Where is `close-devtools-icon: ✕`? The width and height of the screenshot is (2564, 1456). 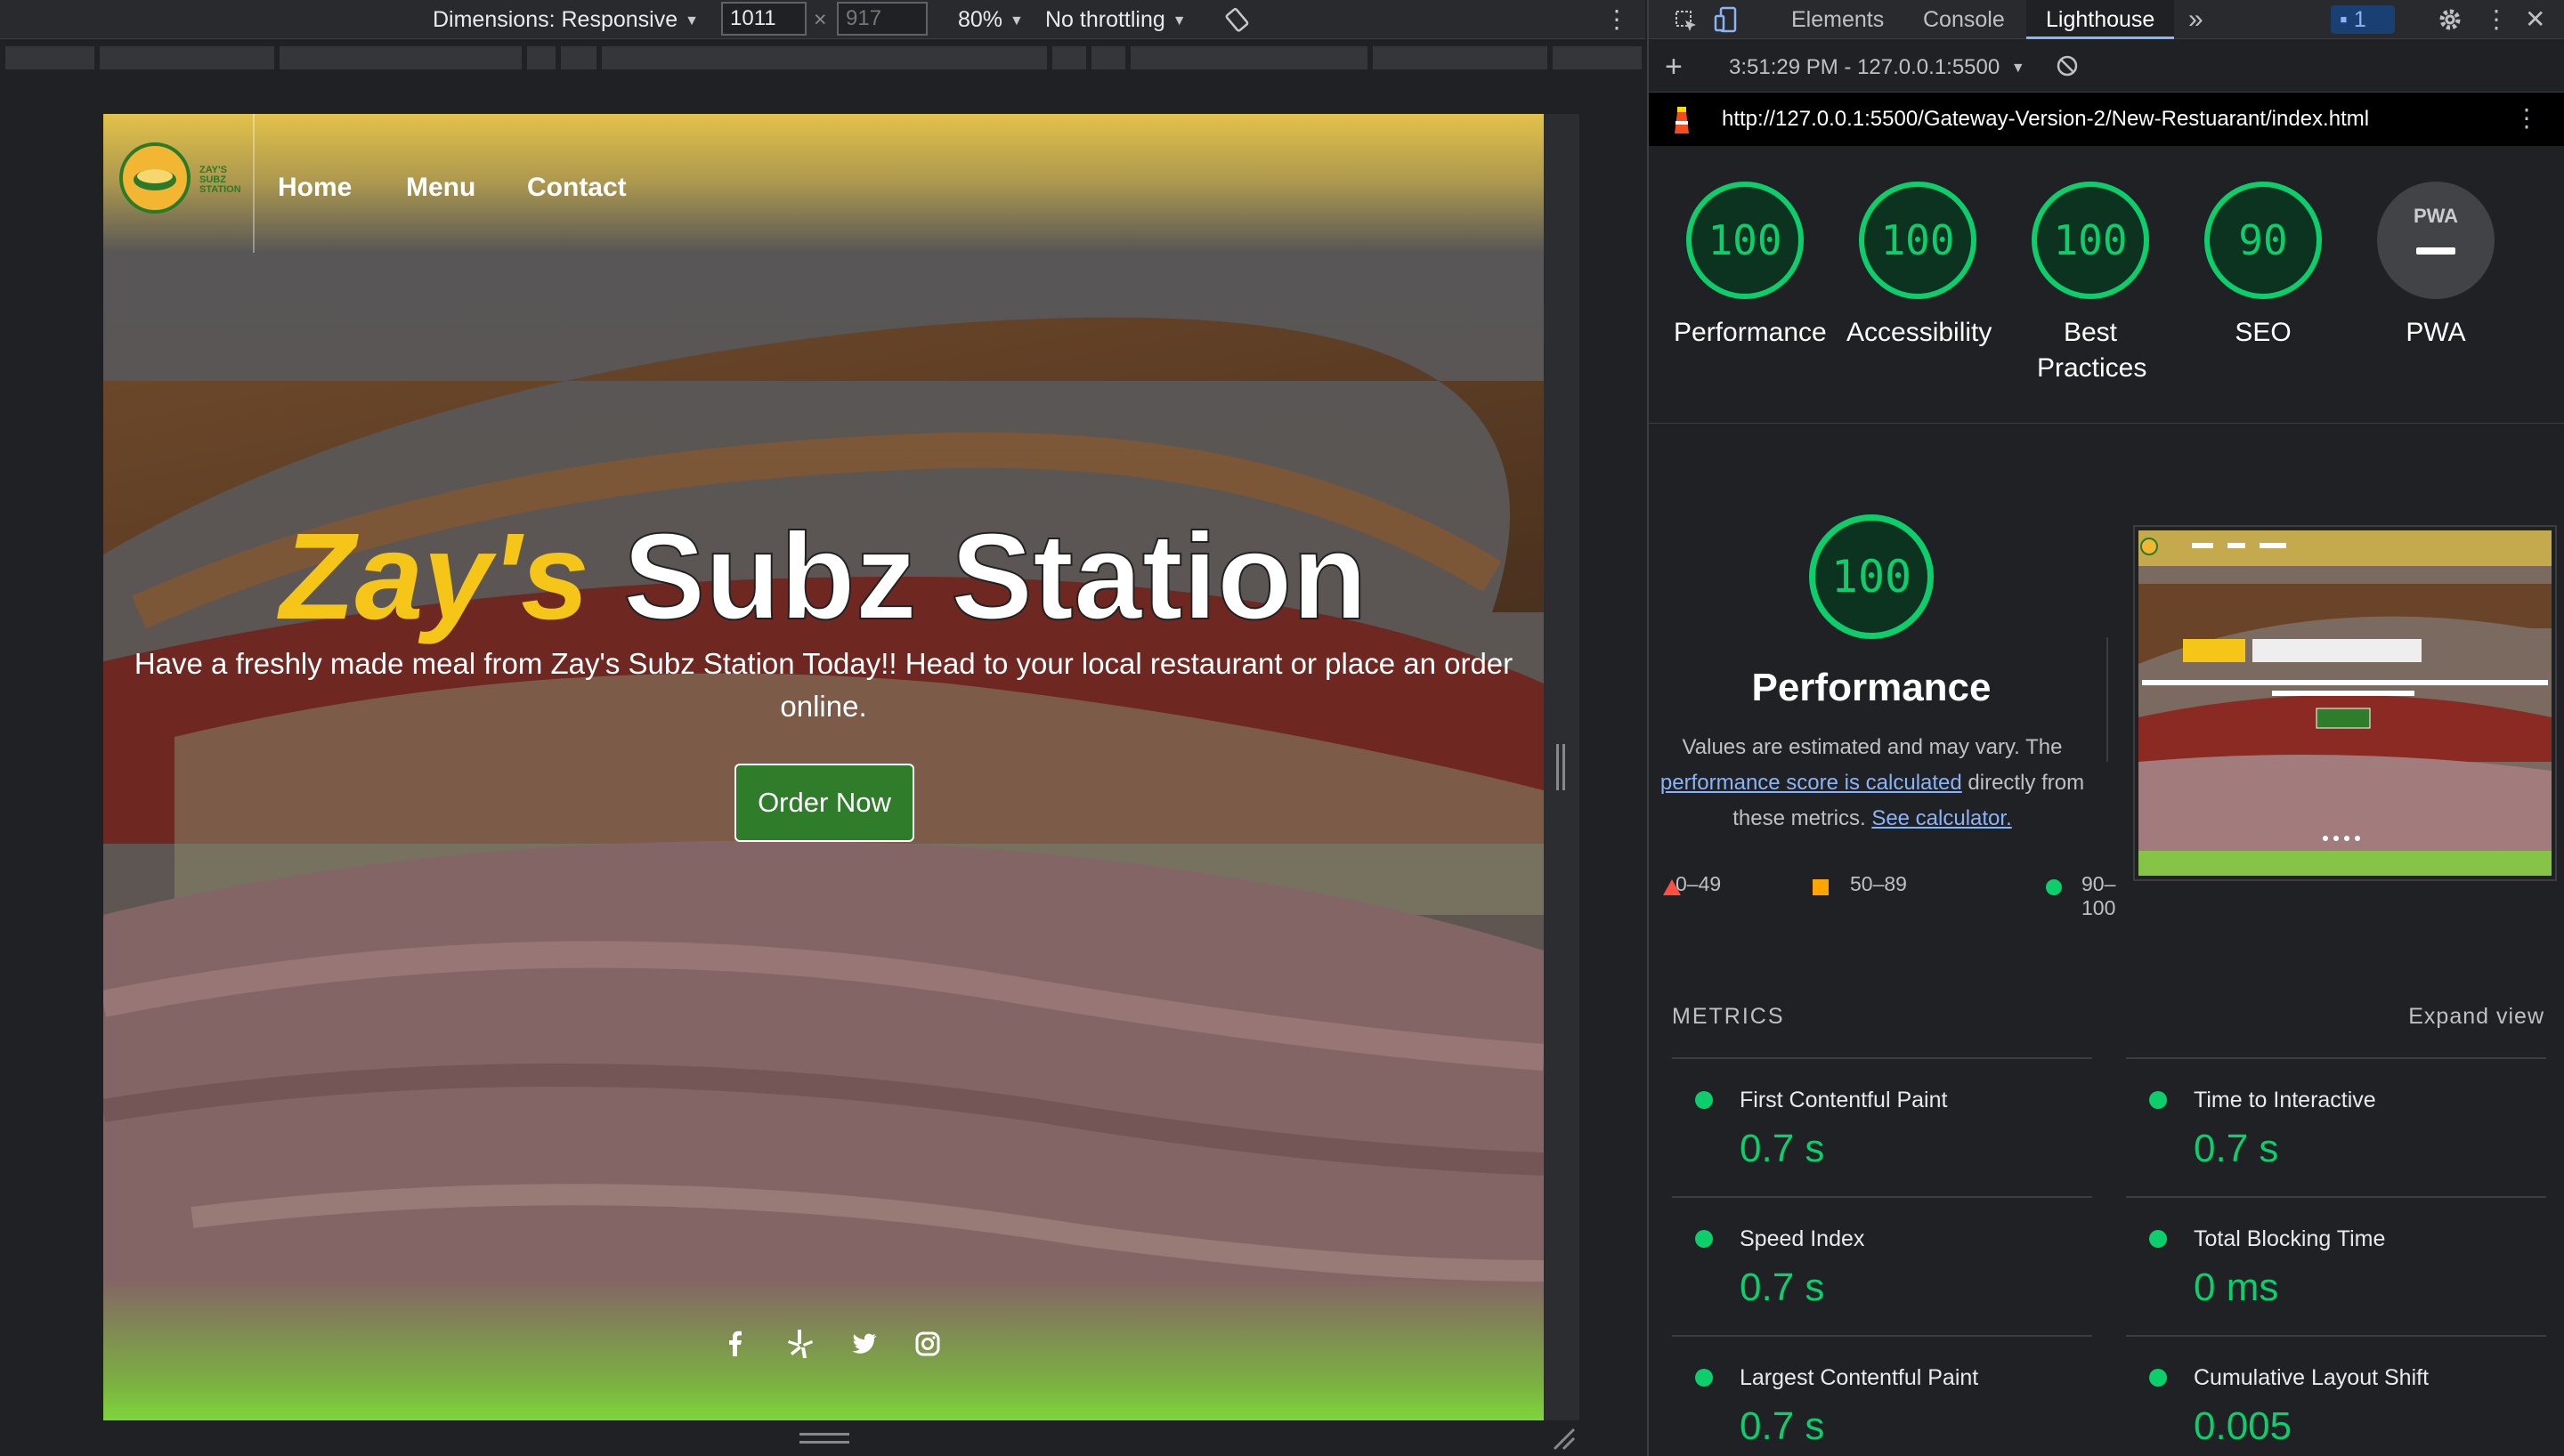
close-devtools-icon: ✕ is located at coordinates (2535, 19).